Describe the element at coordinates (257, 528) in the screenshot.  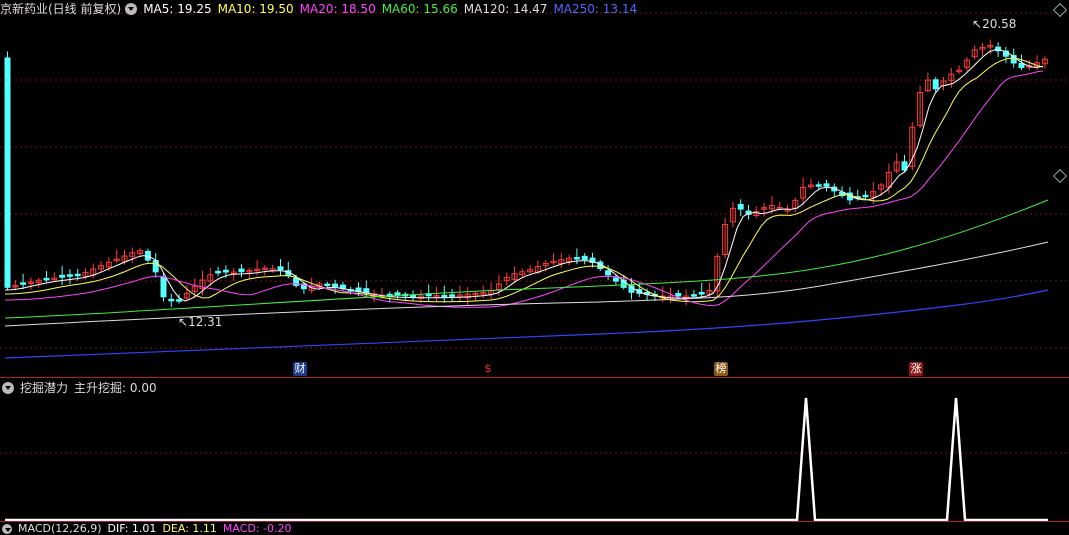
I see `macd-value: MACD: -0.20` at that location.